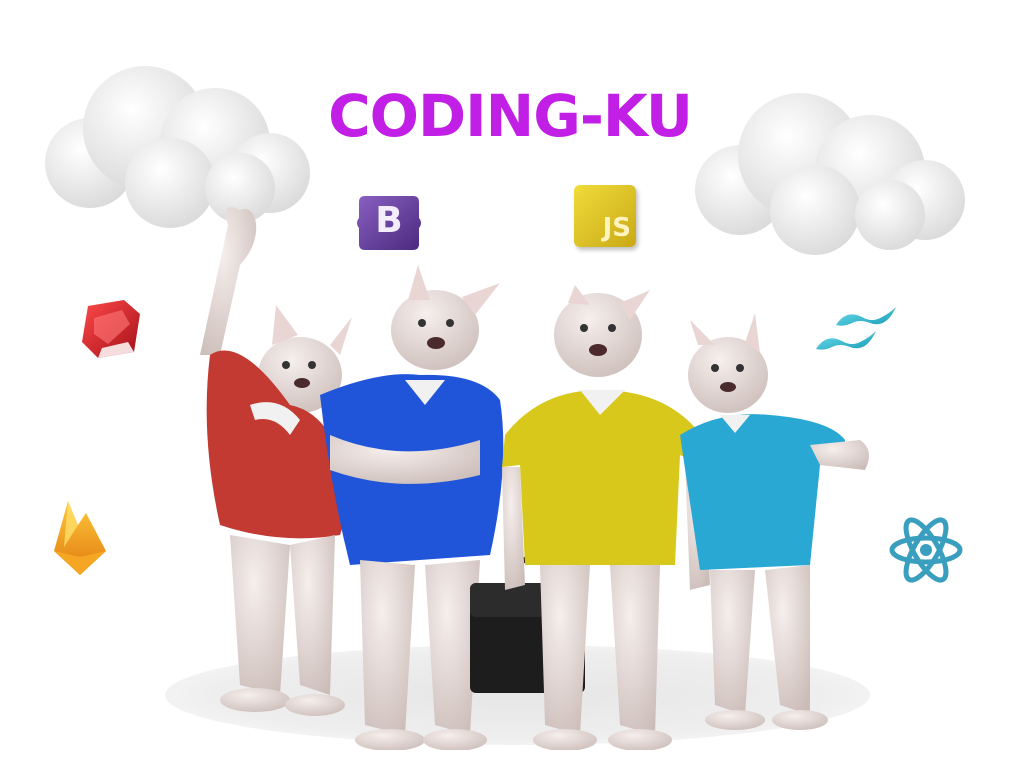 This screenshot has height=773, width=1020. I want to click on cloud-icon, so click(177, 147).